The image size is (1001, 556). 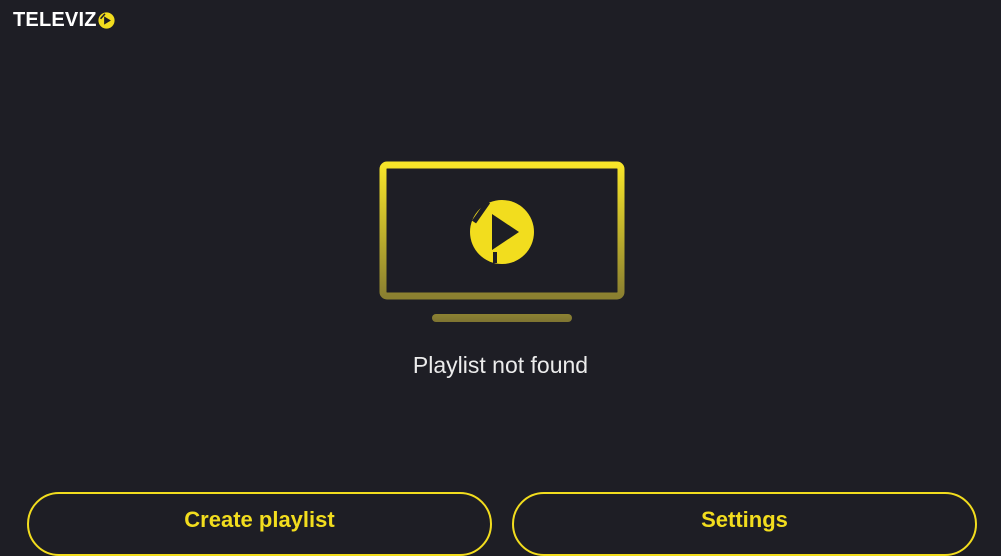 I want to click on create-playlist-button: Create playlist, so click(x=259, y=524).